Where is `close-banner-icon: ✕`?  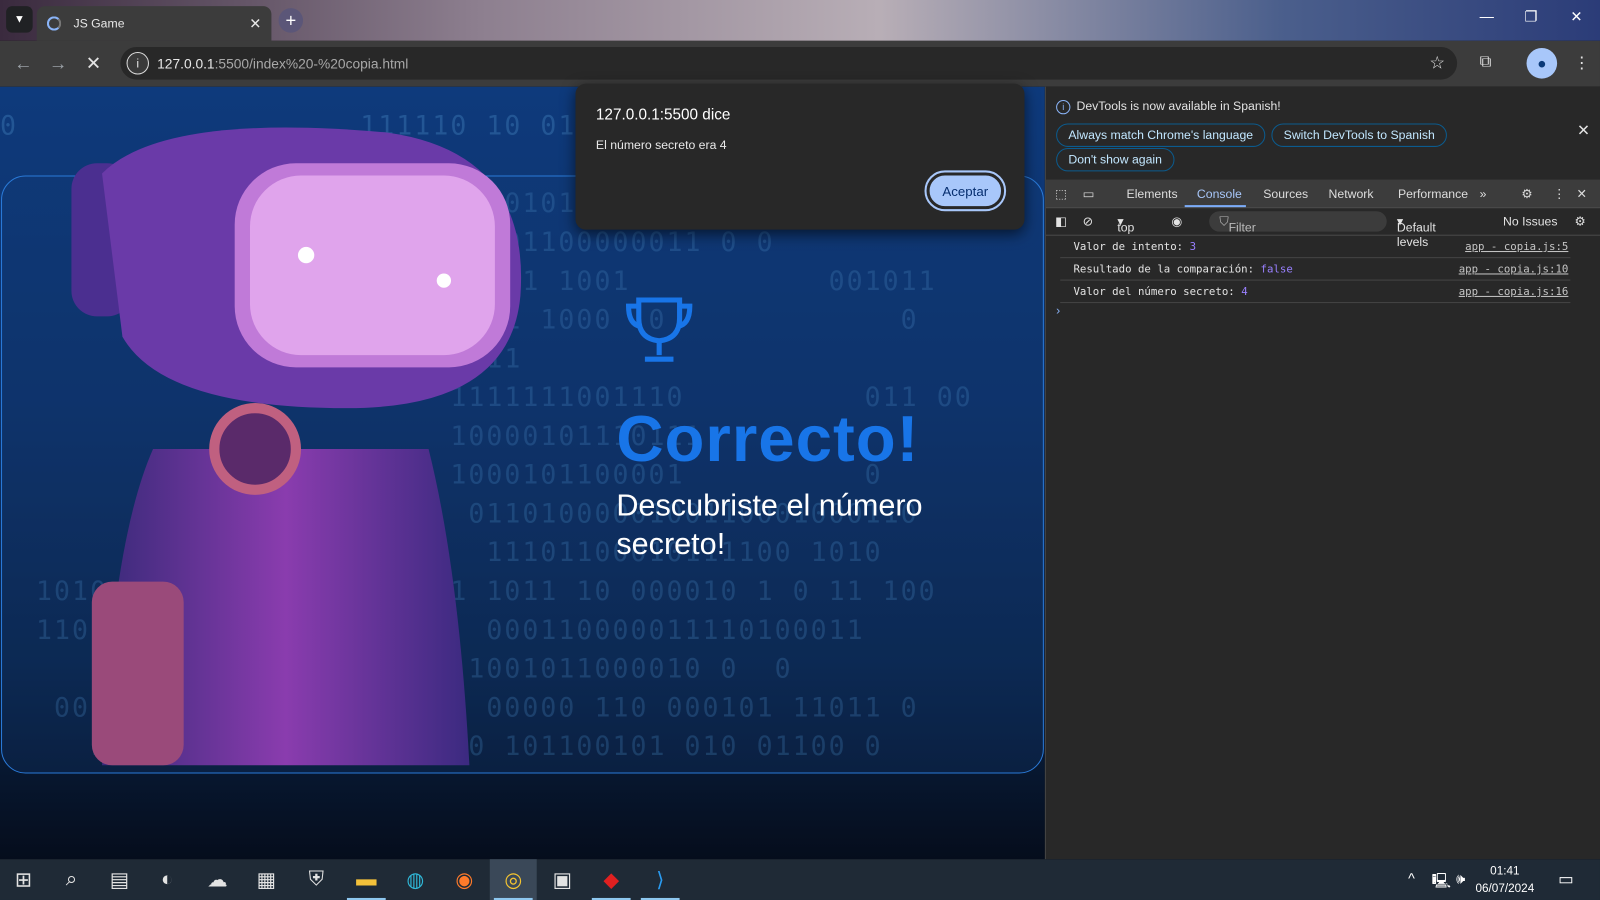 close-banner-icon: ✕ is located at coordinates (1583, 130).